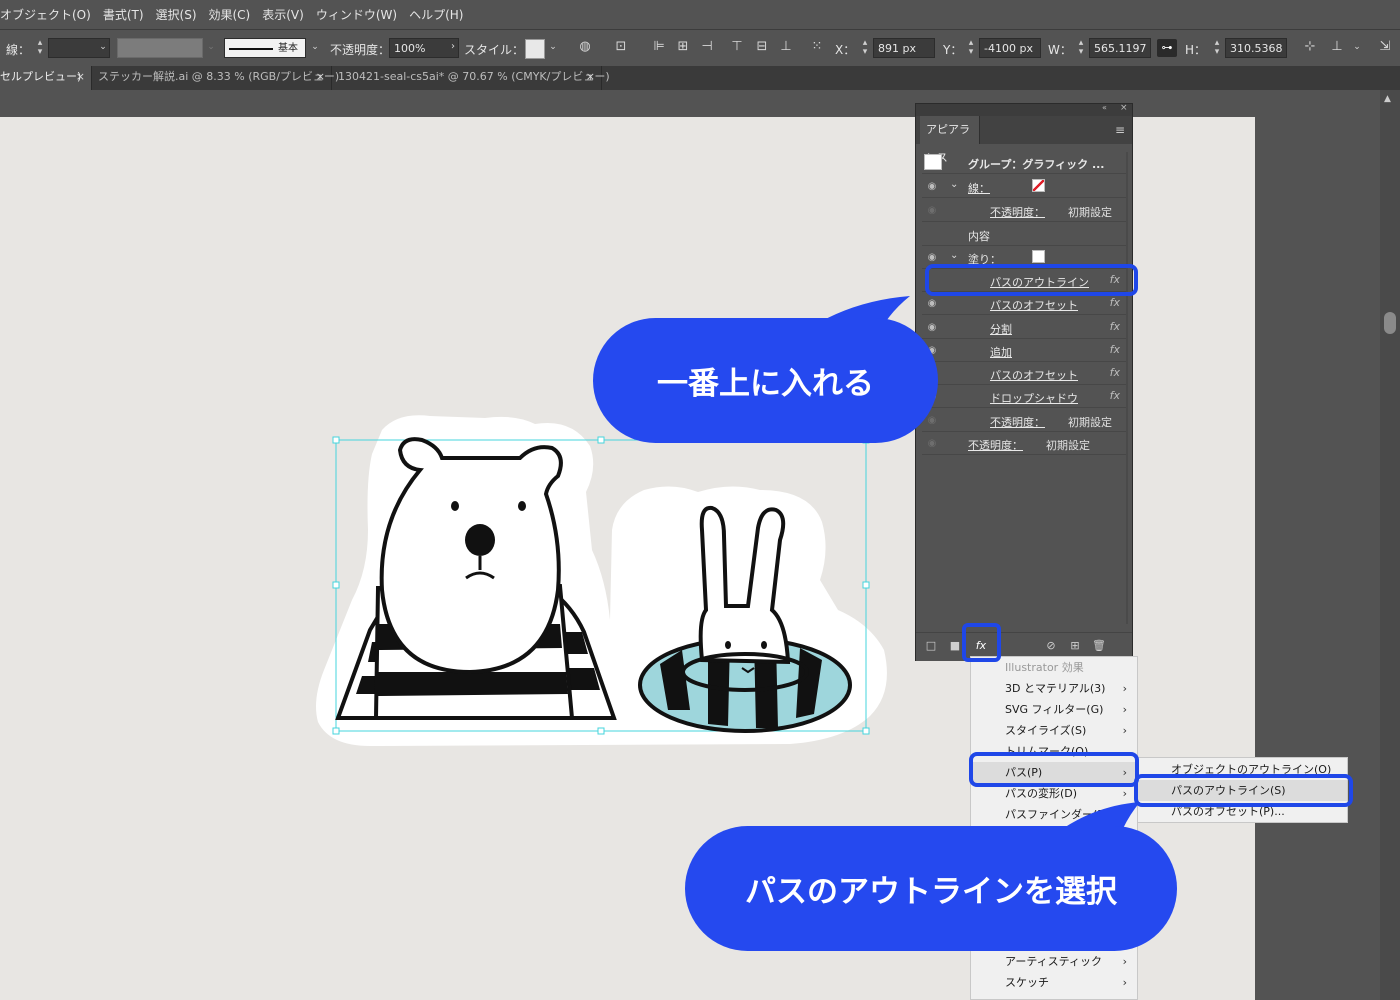 Image resolution: width=1400 pixels, height=1000 pixels. What do you see at coordinates (971, 48) in the screenshot?
I see `y-stepper: ▴ ▾` at bounding box center [971, 48].